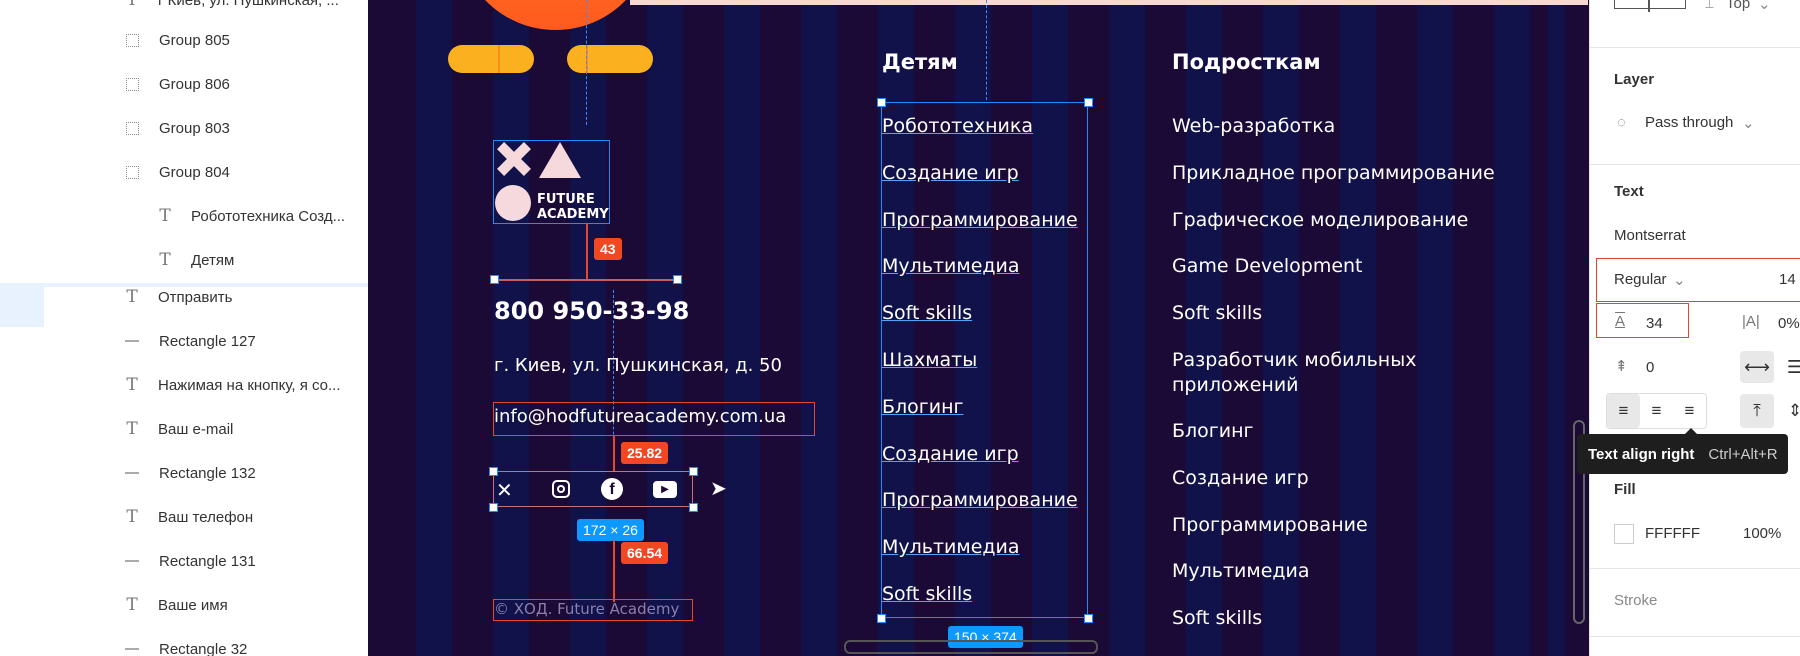 The image size is (1800, 656). I want to click on layer-row: T Ваш телефон, so click(184, 517).